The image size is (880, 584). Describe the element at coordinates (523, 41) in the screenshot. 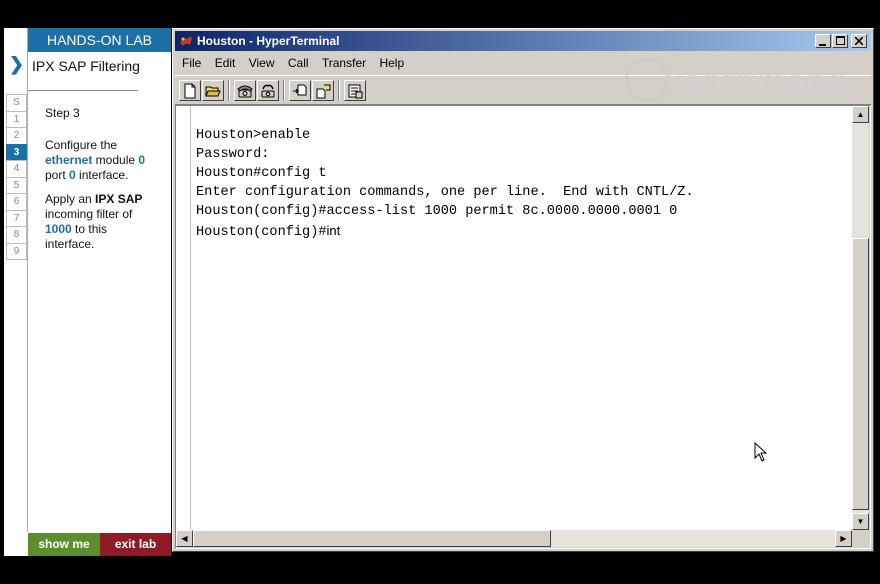

I see `title-bar: Houston - HyperTerminal` at that location.